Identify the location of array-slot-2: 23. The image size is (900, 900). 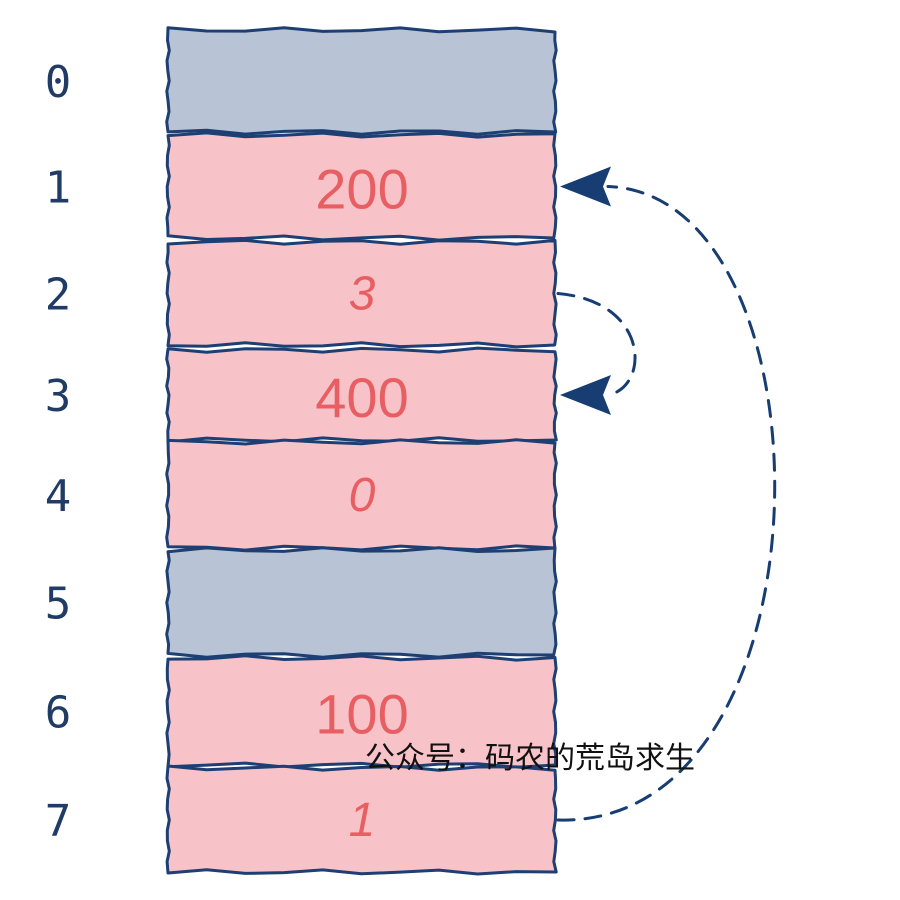
(301, 293).